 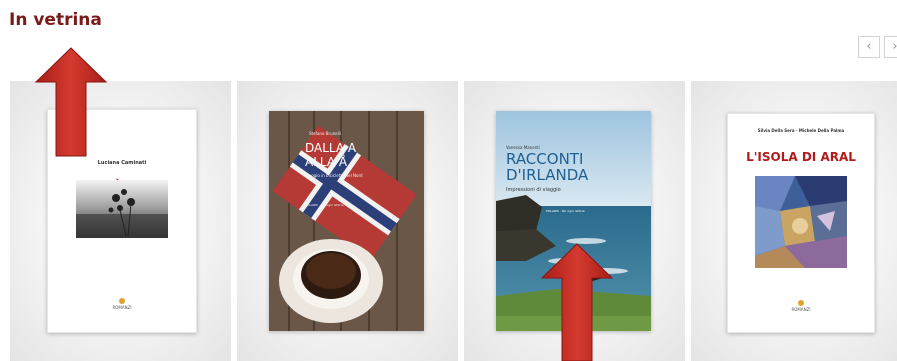 I want to click on book-subtitle: Impressioni di viaggio, so click(x=533, y=190).